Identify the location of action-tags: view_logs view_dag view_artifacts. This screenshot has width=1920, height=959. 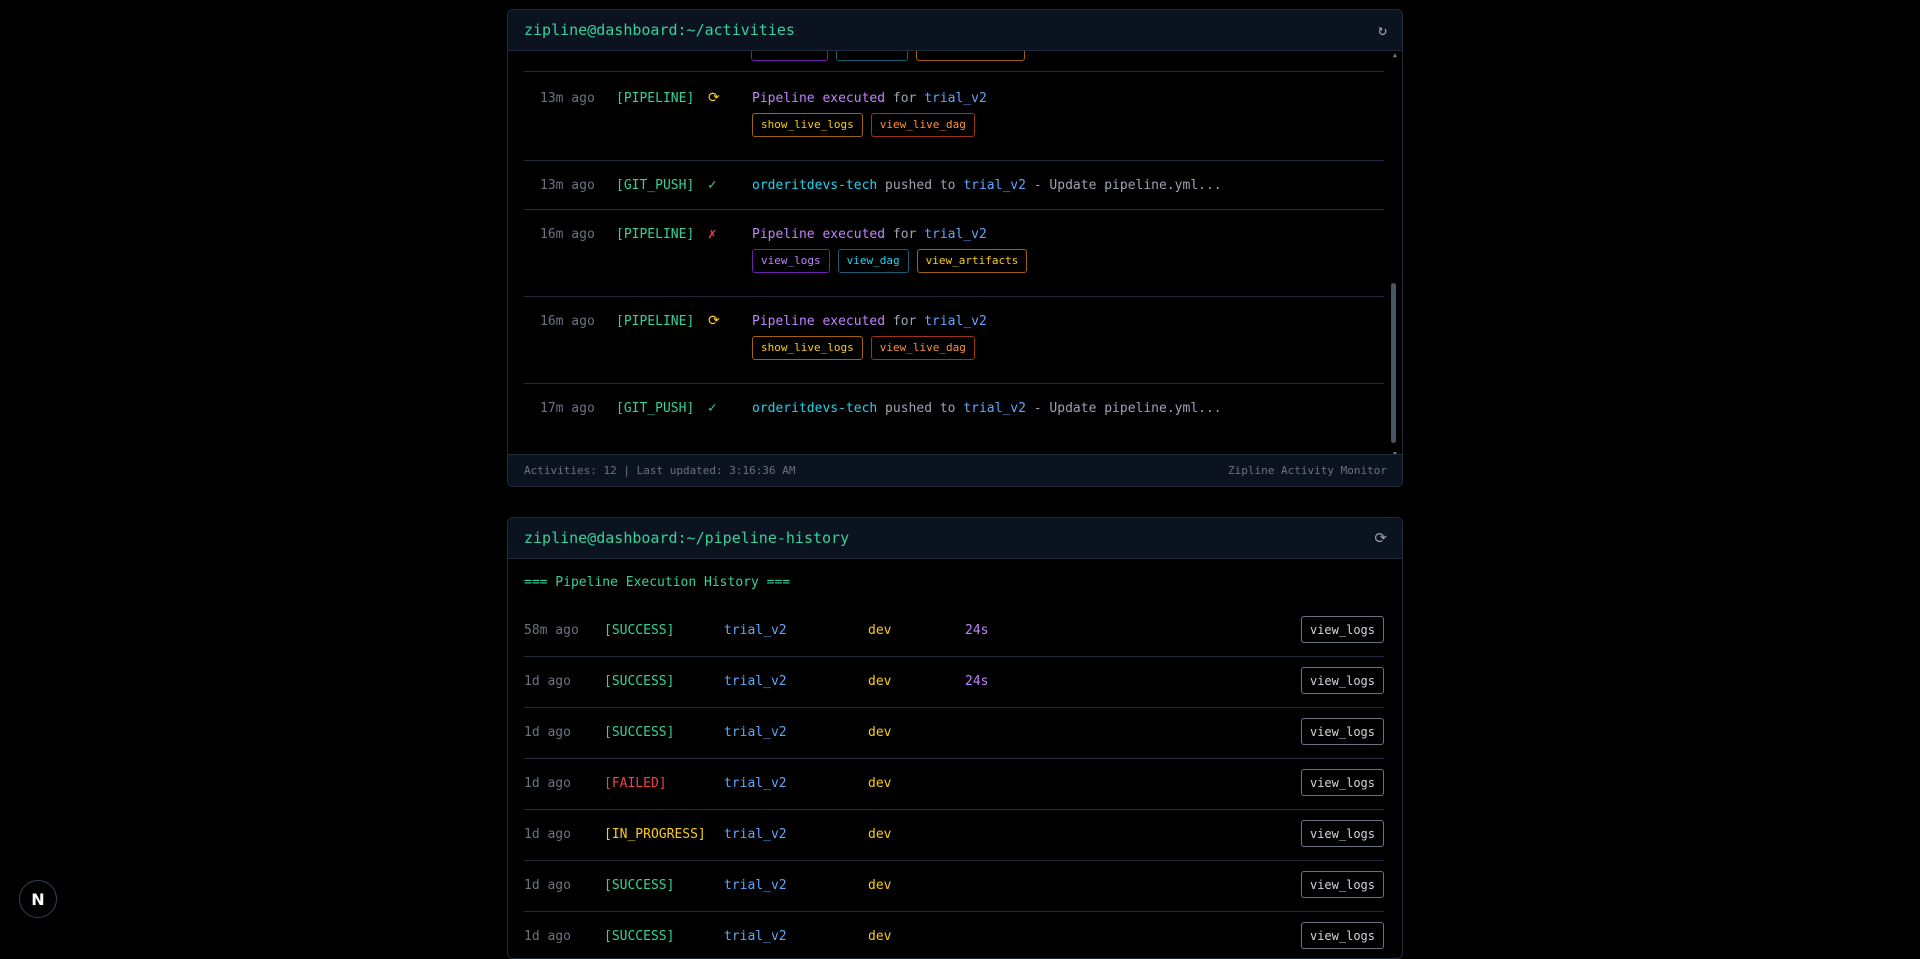
(890, 261).